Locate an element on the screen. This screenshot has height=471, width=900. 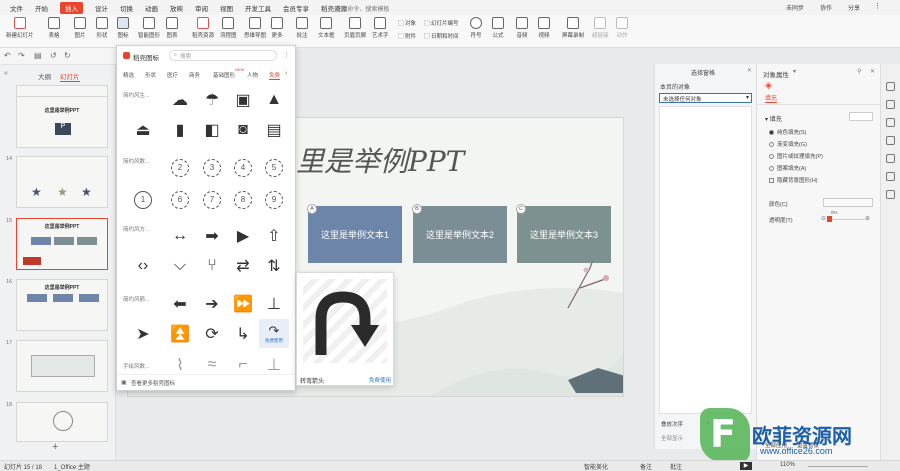
bag-icon: ◧ is located at coordinates (212, 129).